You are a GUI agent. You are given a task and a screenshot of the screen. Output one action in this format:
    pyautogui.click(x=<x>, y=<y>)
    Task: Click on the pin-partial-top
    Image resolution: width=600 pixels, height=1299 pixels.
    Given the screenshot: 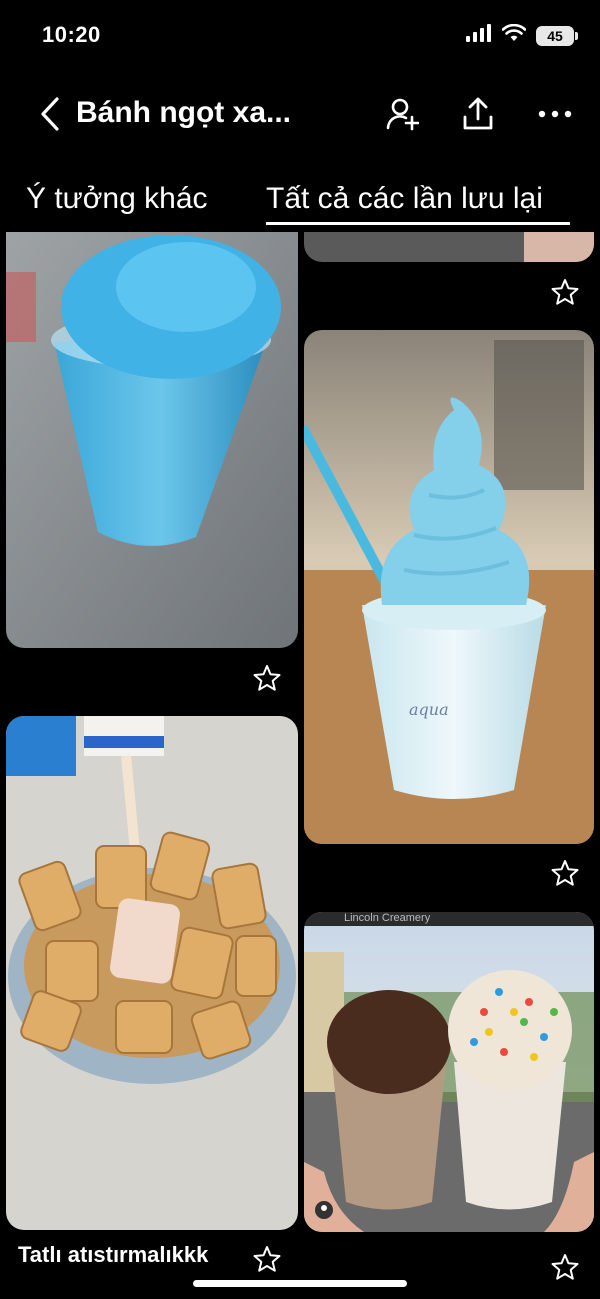 What is the action you would take?
    pyautogui.click(x=449, y=247)
    